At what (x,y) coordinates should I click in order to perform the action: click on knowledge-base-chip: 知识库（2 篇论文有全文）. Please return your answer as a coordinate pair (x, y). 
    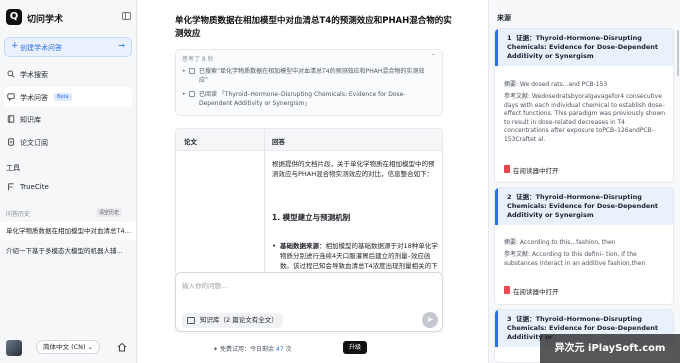
    Looking at the image, I should click on (232, 320).